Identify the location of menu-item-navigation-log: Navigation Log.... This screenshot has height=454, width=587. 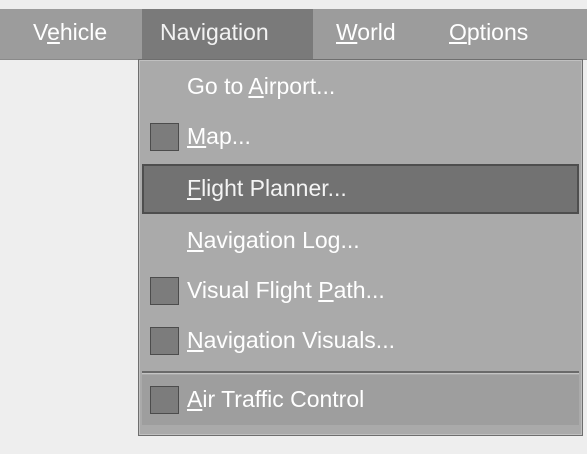
(360, 241).